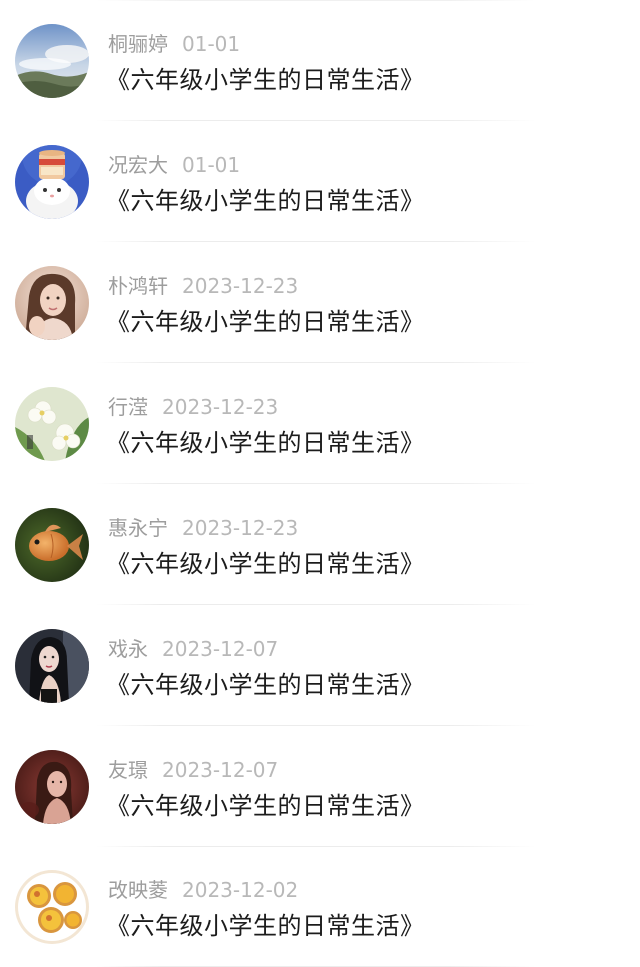 This screenshot has height=967, width=640. Describe the element at coordinates (138, 286) in the screenshot. I see `author-name: 朴鸿轩` at that location.